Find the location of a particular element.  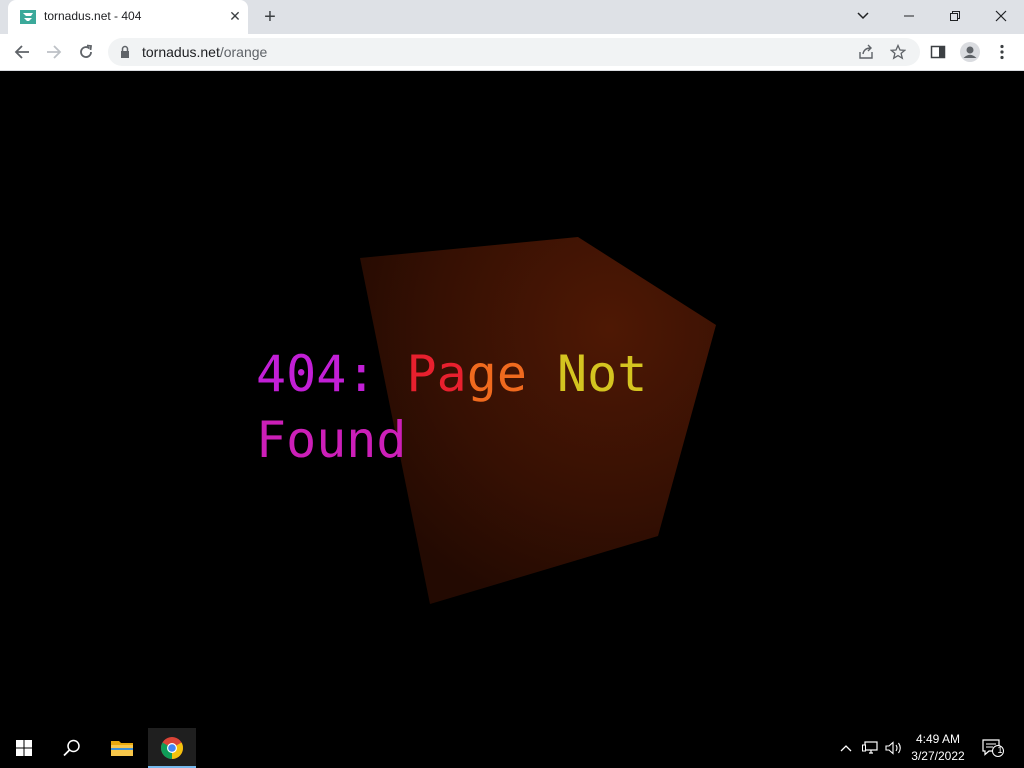

start-button is located at coordinates (24, 748).